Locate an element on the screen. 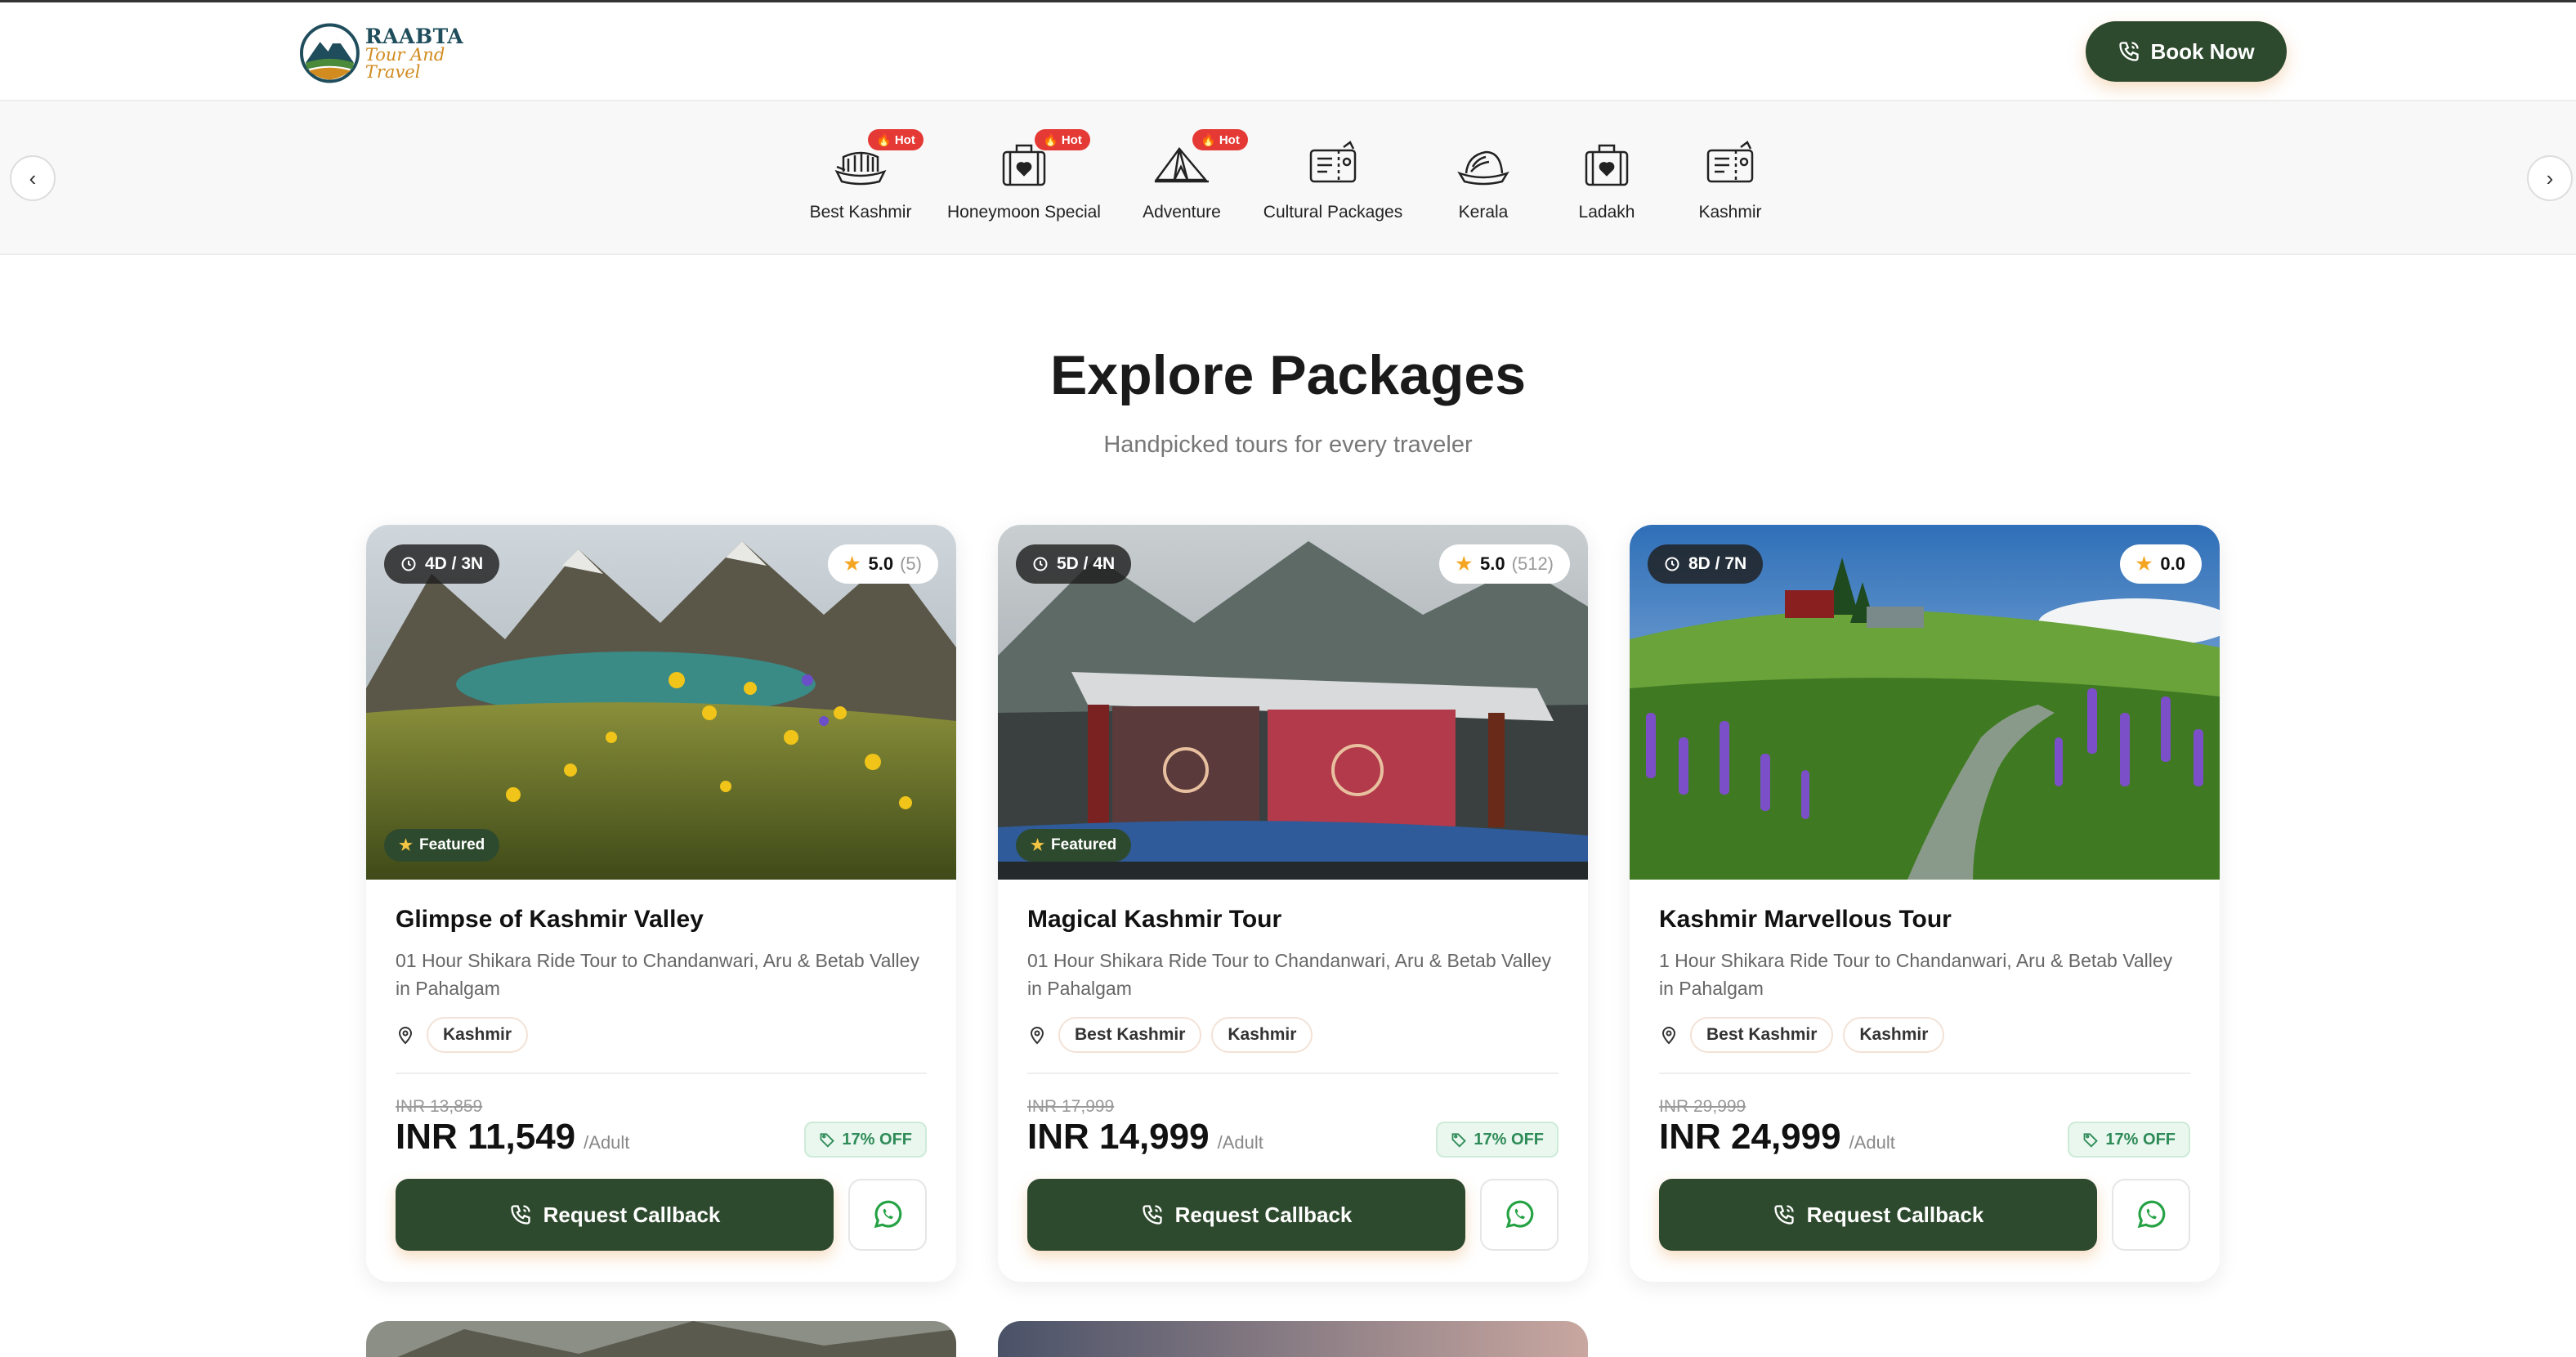  duration-text: 5D / 4N is located at coordinates (1086, 563).